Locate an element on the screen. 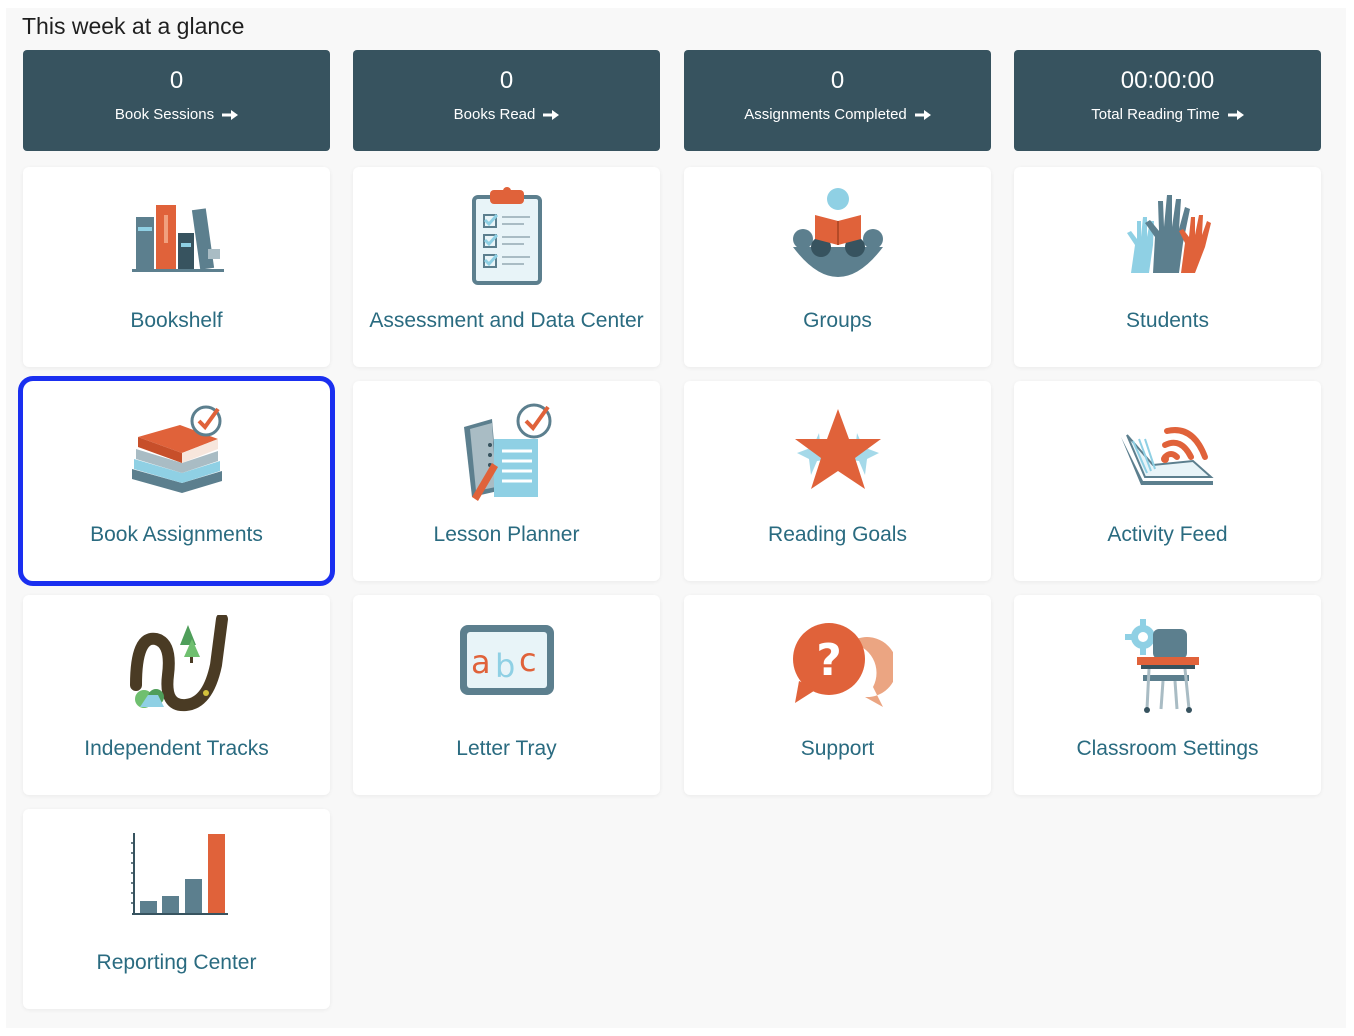  tile-reading-goals: Reading Goals is located at coordinates (837, 481).